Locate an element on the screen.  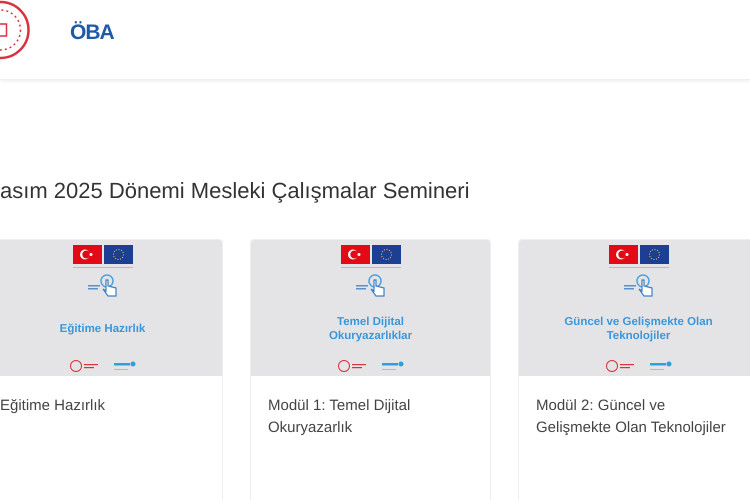
page-title: asım 2025 Dönemi Mesleki Çalışmalar Semineri is located at coordinates (235, 191).